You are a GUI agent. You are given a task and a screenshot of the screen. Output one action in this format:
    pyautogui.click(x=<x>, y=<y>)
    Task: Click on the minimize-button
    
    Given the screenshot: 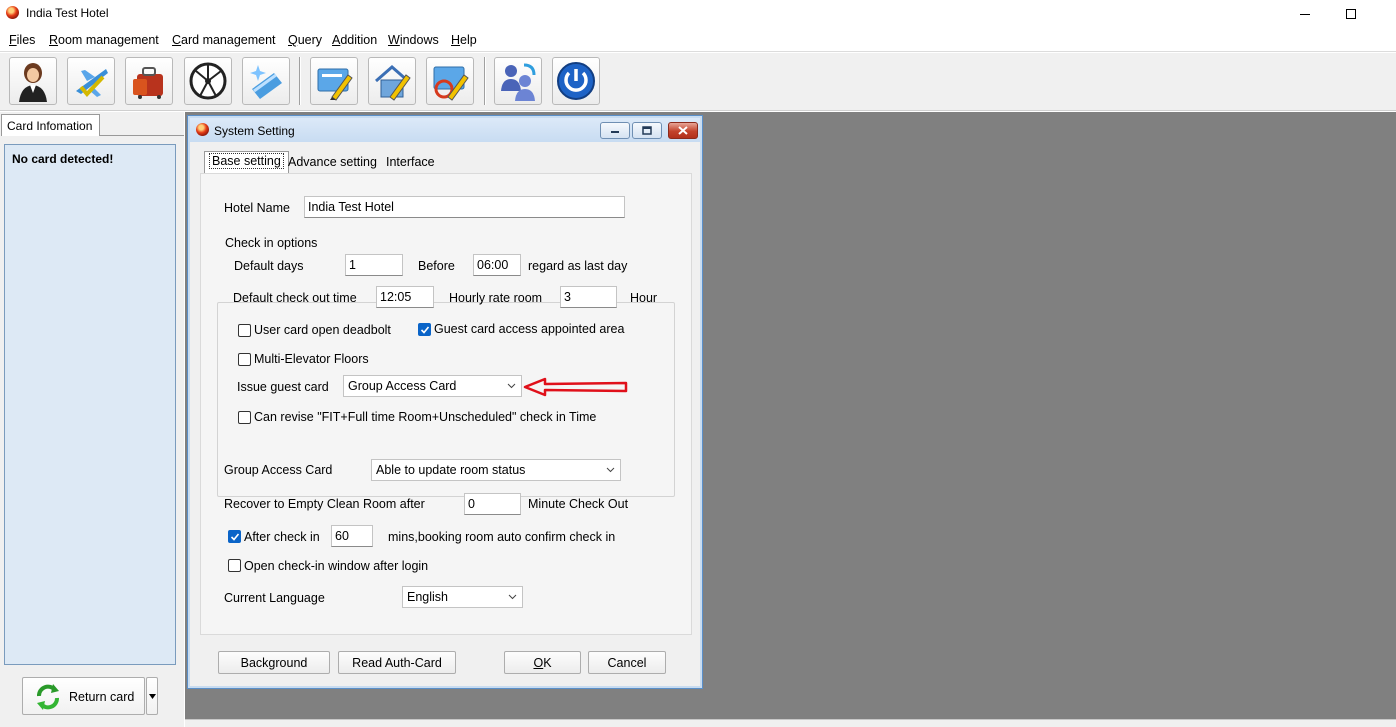 What is the action you would take?
    pyautogui.click(x=1305, y=14)
    